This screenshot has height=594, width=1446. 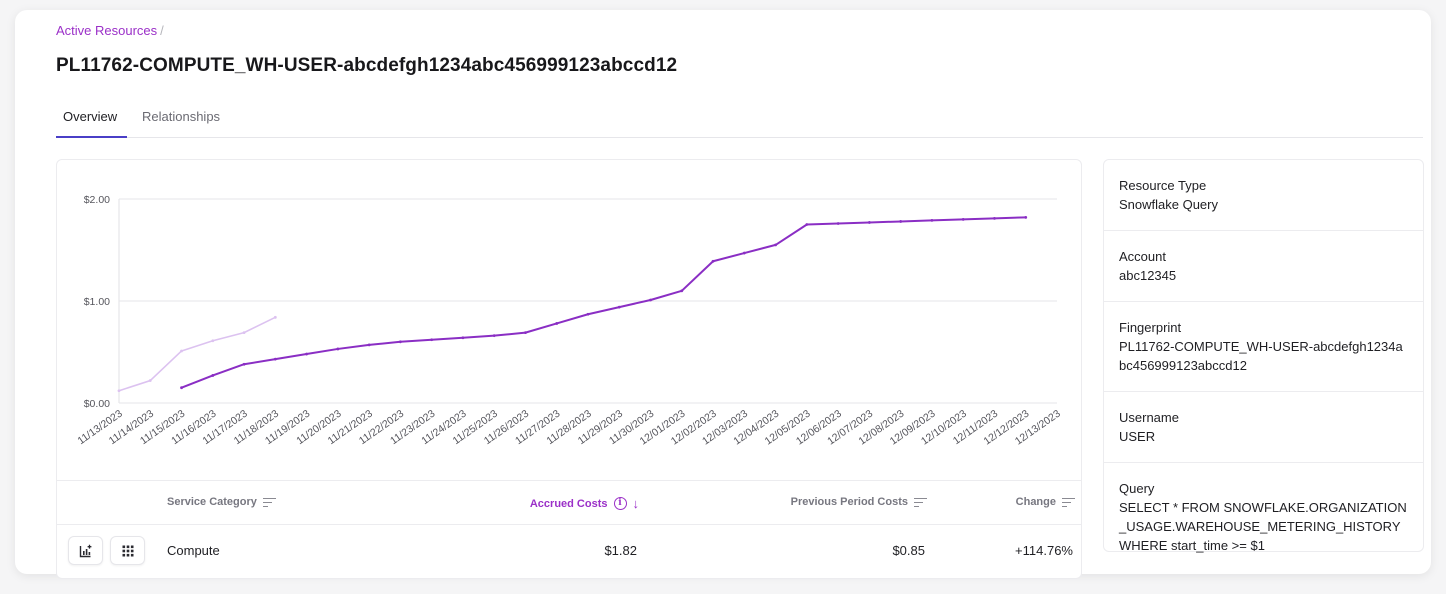 What do you see at coordinates (1142, 256) in the screenshot?
I see `detail-label: Account` at bounding box center [1142, 256].